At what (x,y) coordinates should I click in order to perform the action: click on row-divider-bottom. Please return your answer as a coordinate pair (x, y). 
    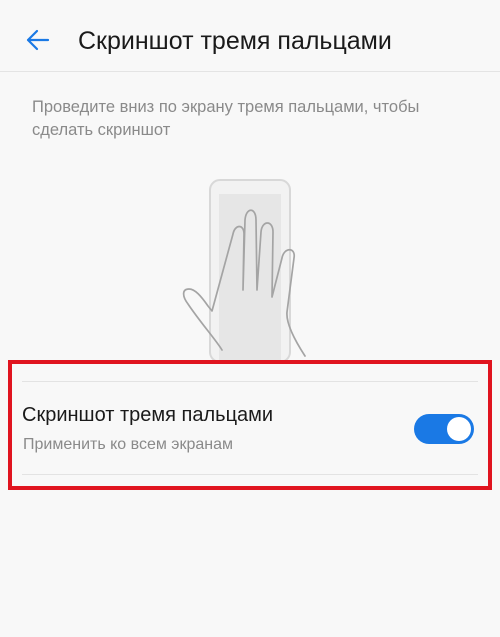
    Looking at the image, I should click on (250, 474).